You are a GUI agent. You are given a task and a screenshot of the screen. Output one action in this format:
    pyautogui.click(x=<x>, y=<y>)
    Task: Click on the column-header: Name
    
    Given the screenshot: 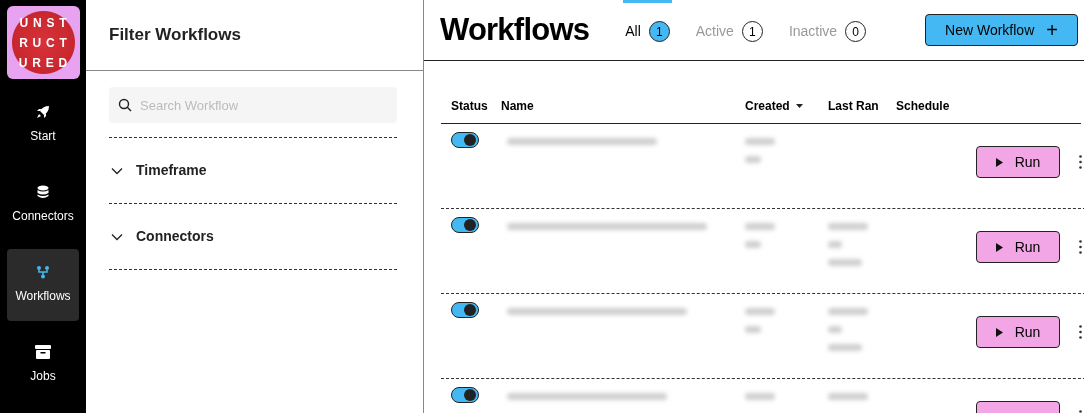 What is the action you would take?
    pyautogui.click(x=517, y=107)
    